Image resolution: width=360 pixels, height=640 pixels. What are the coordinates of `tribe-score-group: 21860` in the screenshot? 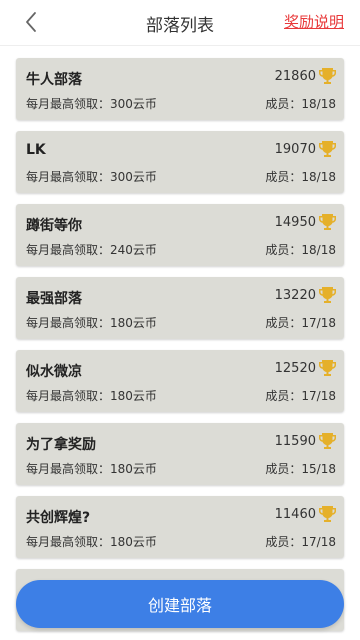 It's located at (305, 76).